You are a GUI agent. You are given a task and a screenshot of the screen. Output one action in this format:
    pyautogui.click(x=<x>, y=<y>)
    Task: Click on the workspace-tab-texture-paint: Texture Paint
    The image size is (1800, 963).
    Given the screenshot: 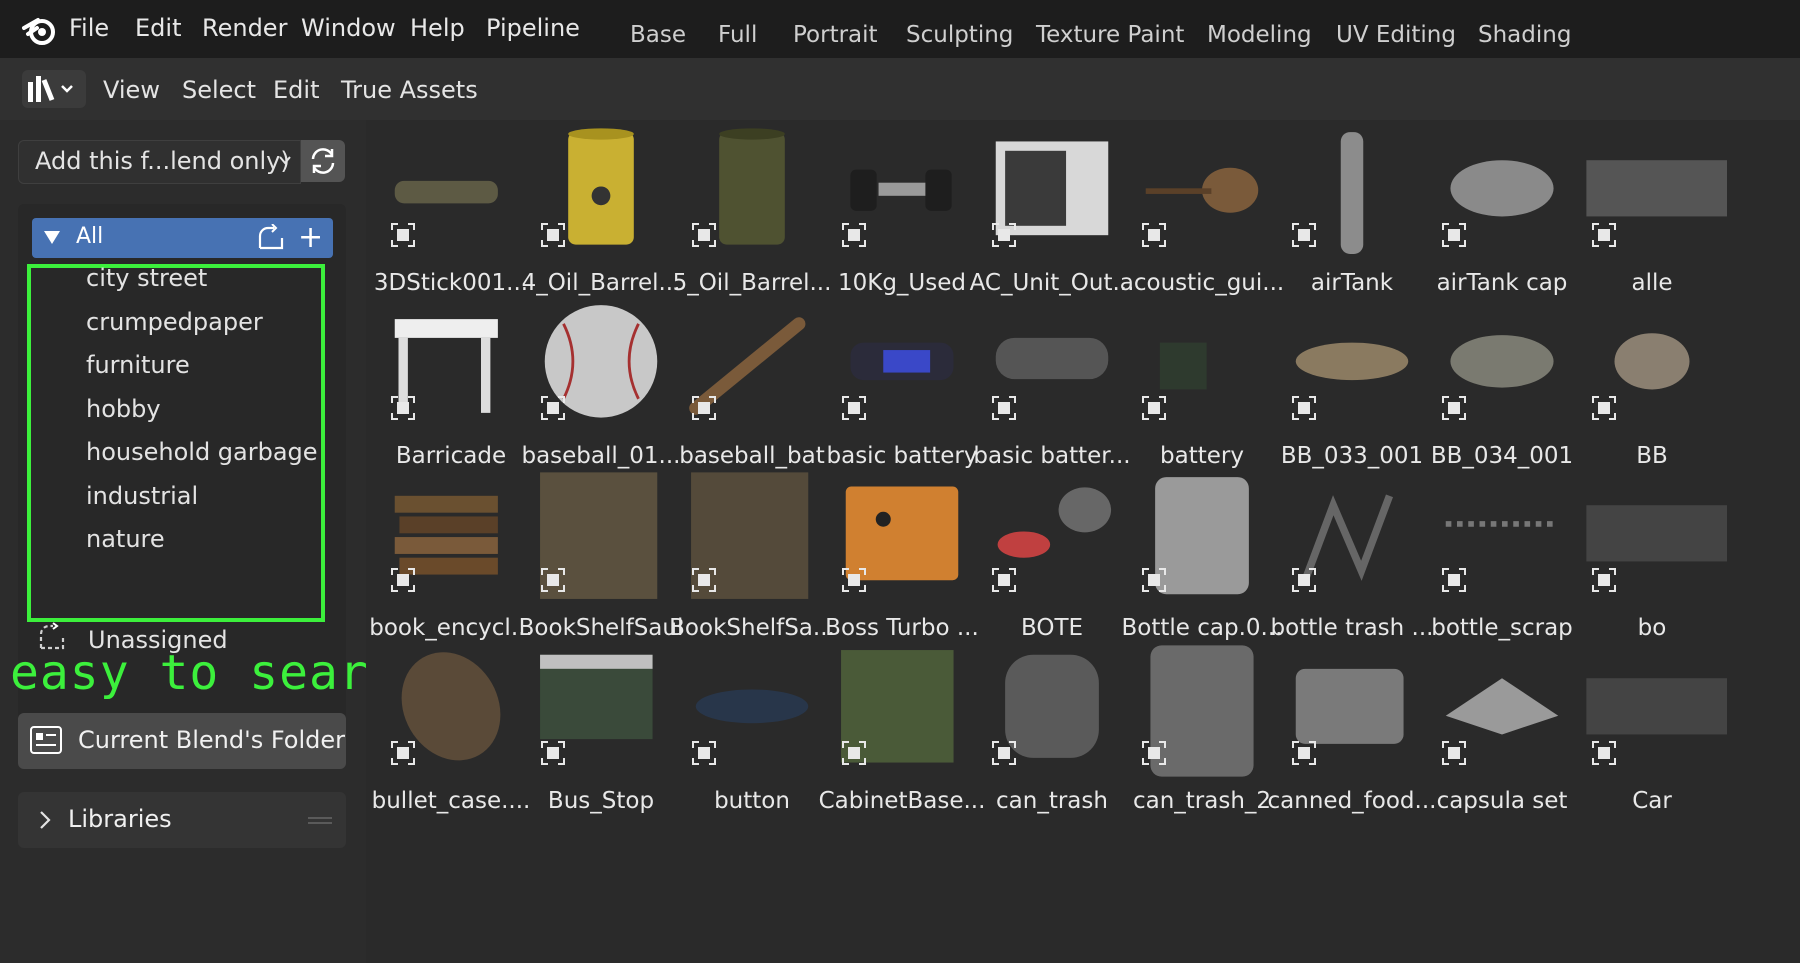 What is the action you would take?
    pyautogui.click(x=1110, y=35)
    